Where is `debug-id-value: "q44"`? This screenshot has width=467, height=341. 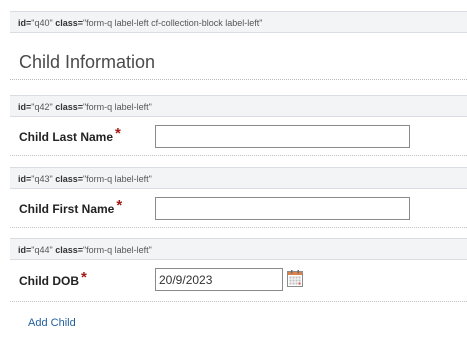 debug-id-value: "q44" is located at coordinates (42, 250).